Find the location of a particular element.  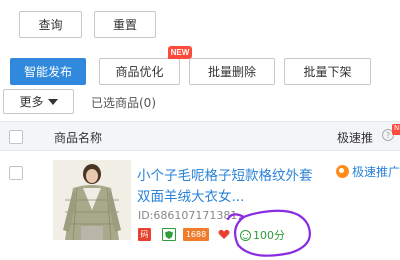

reset-button: 重置 is located at coordinates (125, 24).